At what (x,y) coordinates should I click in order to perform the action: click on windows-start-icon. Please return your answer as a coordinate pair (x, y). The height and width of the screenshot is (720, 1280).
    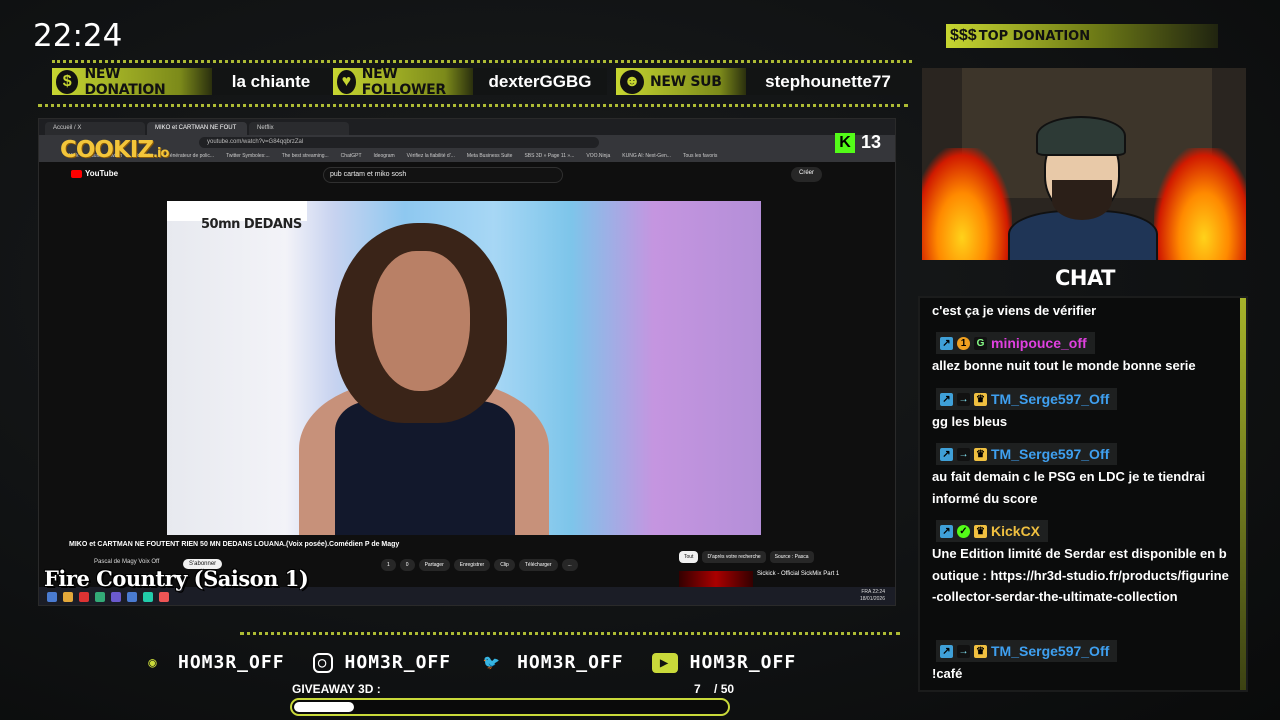
    Looking at the image, I should click on (52, 597).